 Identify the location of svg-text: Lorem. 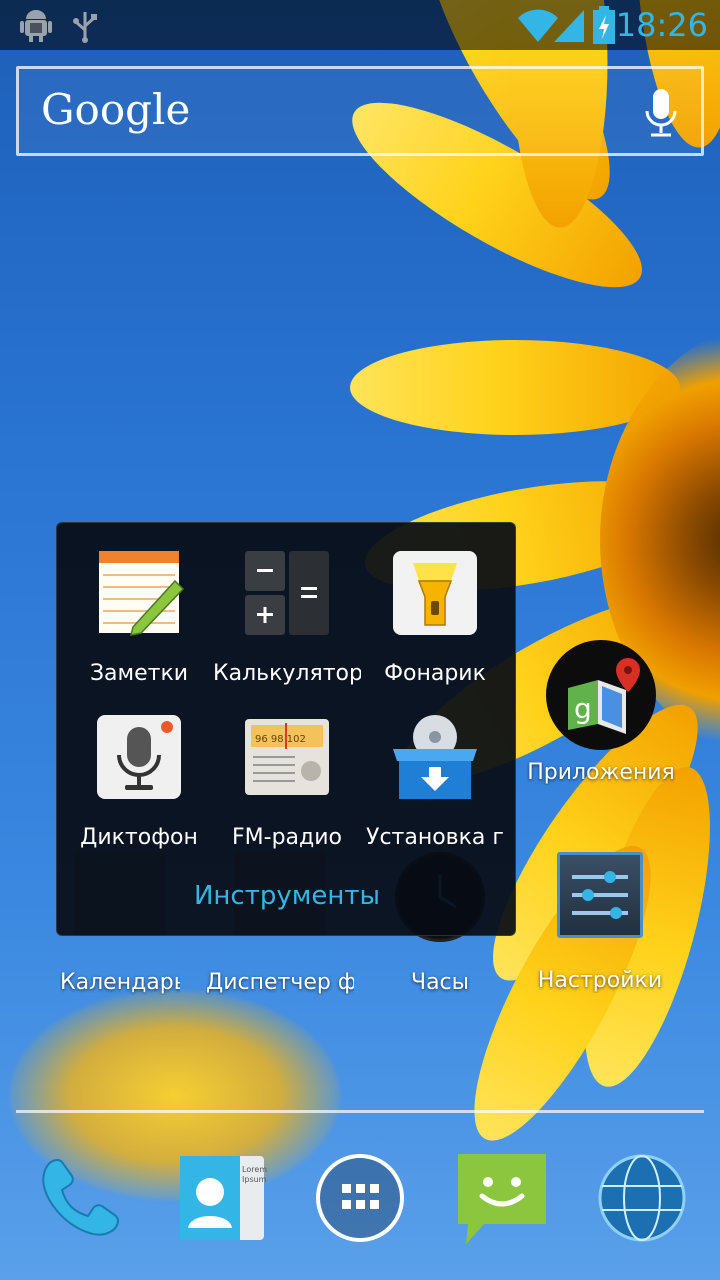
(254, 1169).